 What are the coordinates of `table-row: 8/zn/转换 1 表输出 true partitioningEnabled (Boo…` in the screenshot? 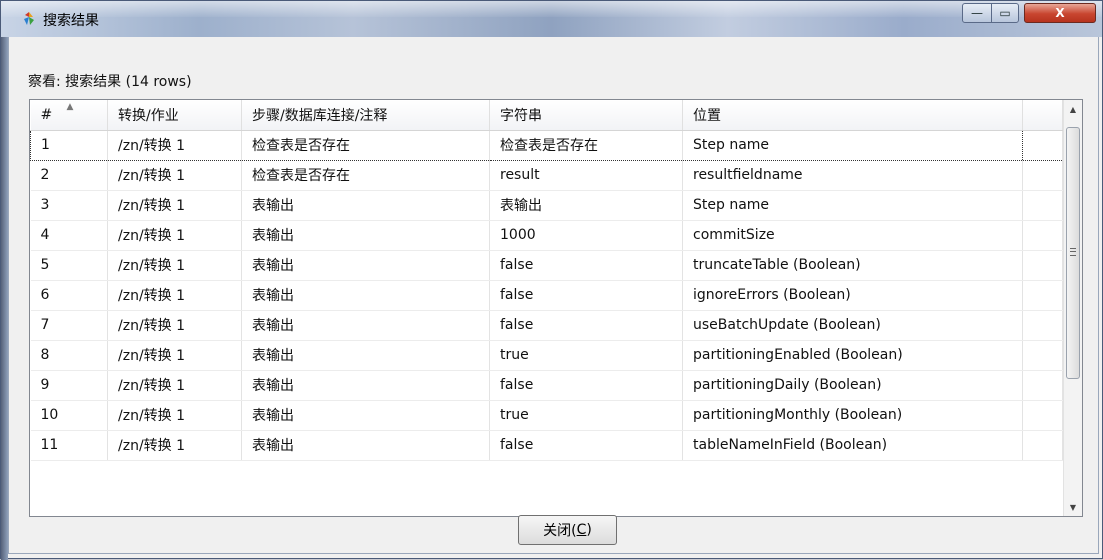 It's located at (546, 355).